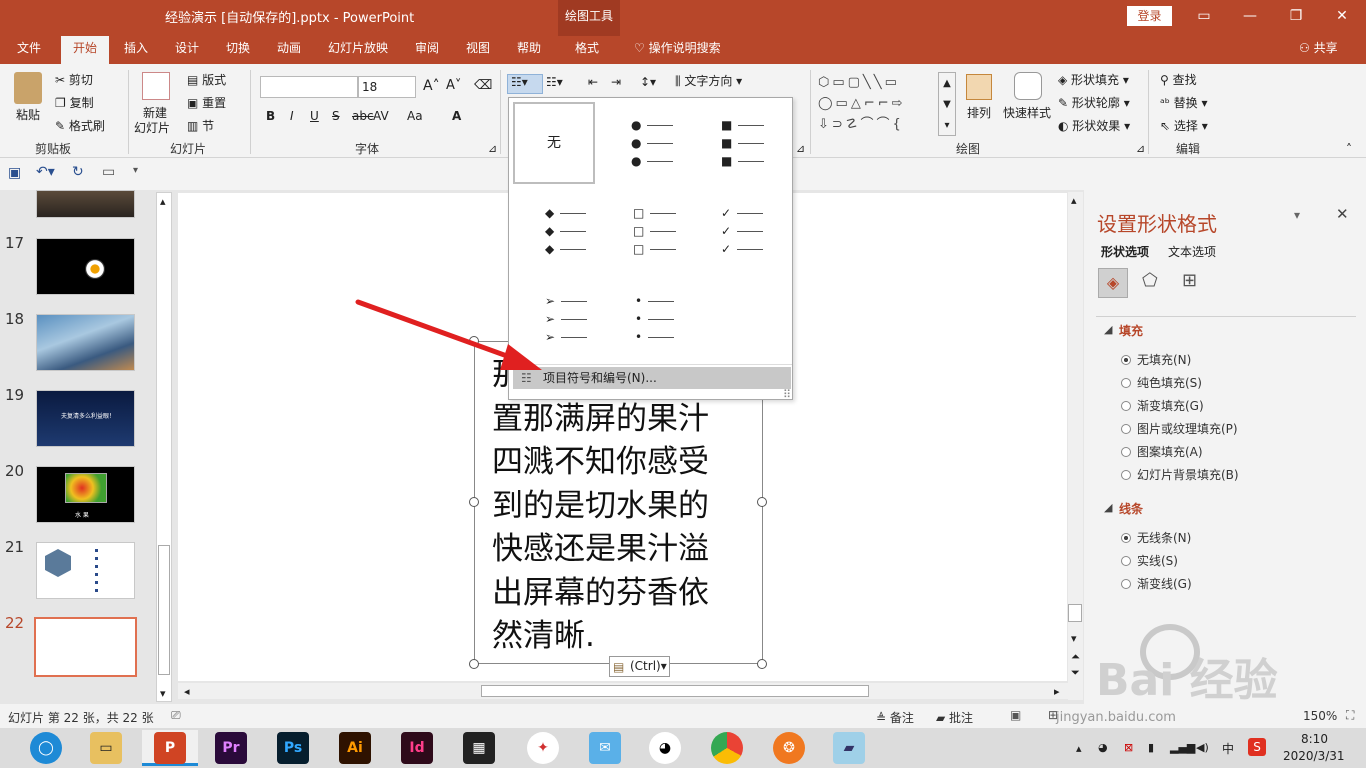  I want to click on section-button: ▥ 节, so click(200, 125).